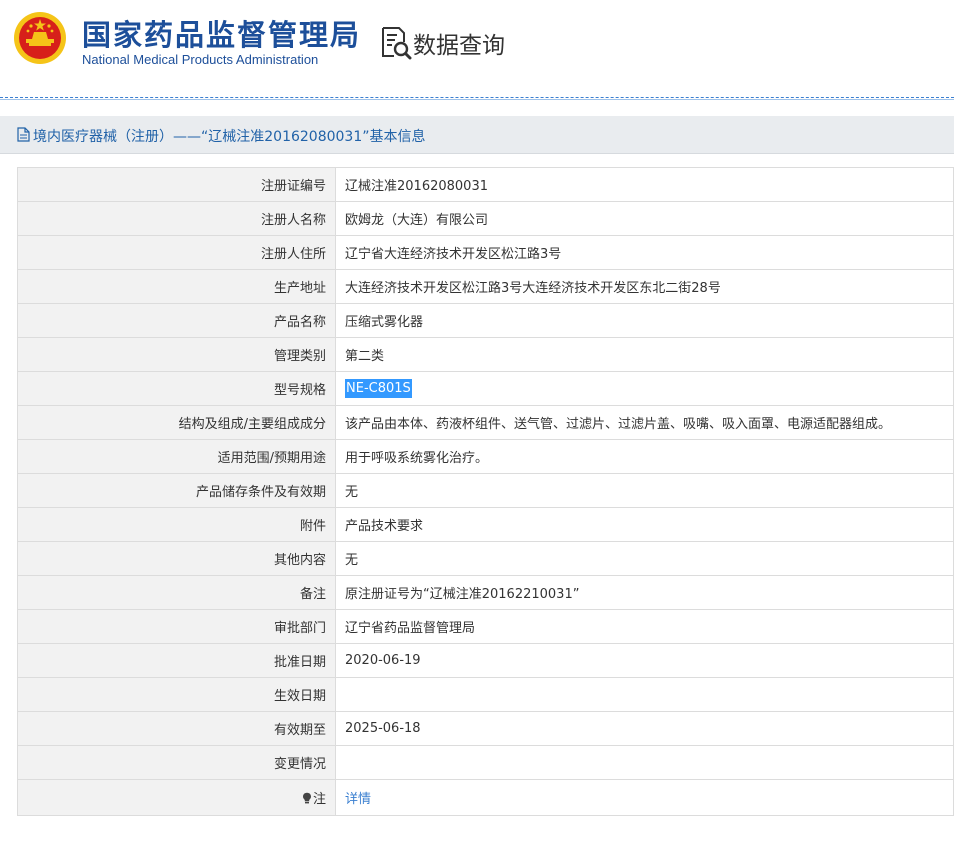 The image size is (954, 855). I want to click on field-label: 批准日期, so click(176, 660).